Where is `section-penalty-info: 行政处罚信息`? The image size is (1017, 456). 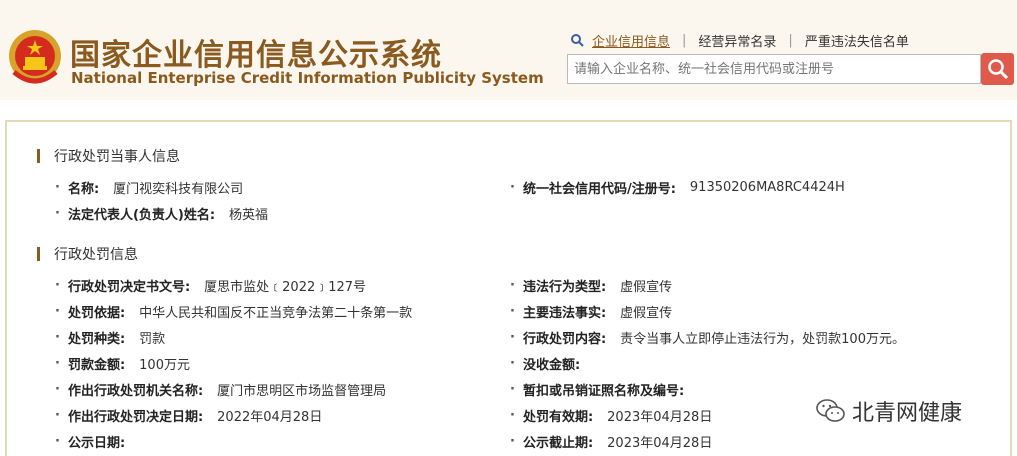 section-penalty-info: 行政处罚信息 is located at coordinates (87, 254).